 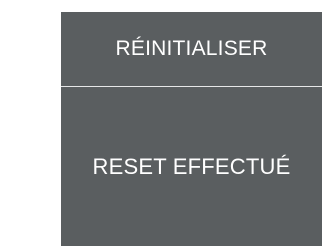 I want to click on reset-status-message: RESET EFFECTUÉ, so click(x=191, y=166).